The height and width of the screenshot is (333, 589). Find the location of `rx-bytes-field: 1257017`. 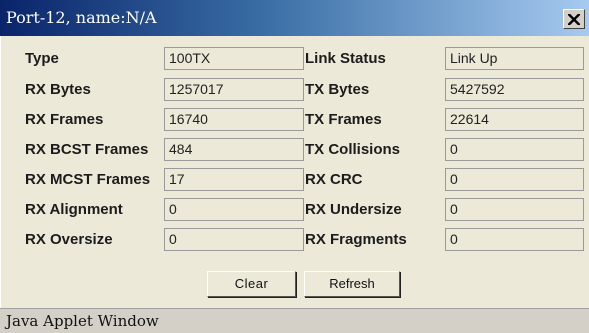

rx-bytes-field: 1257017 is located at coordinates (234, 89).